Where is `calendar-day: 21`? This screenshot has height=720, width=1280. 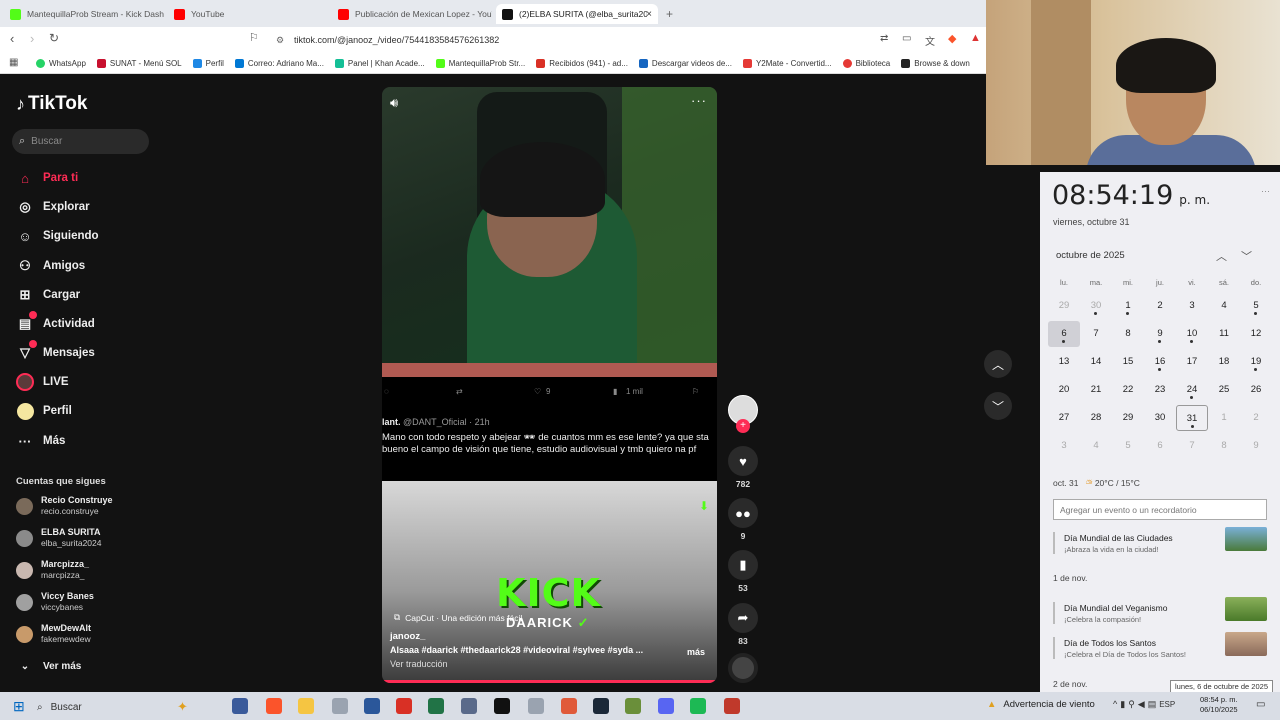
calendar-day: 21 is located at coordinates (1096, 390).